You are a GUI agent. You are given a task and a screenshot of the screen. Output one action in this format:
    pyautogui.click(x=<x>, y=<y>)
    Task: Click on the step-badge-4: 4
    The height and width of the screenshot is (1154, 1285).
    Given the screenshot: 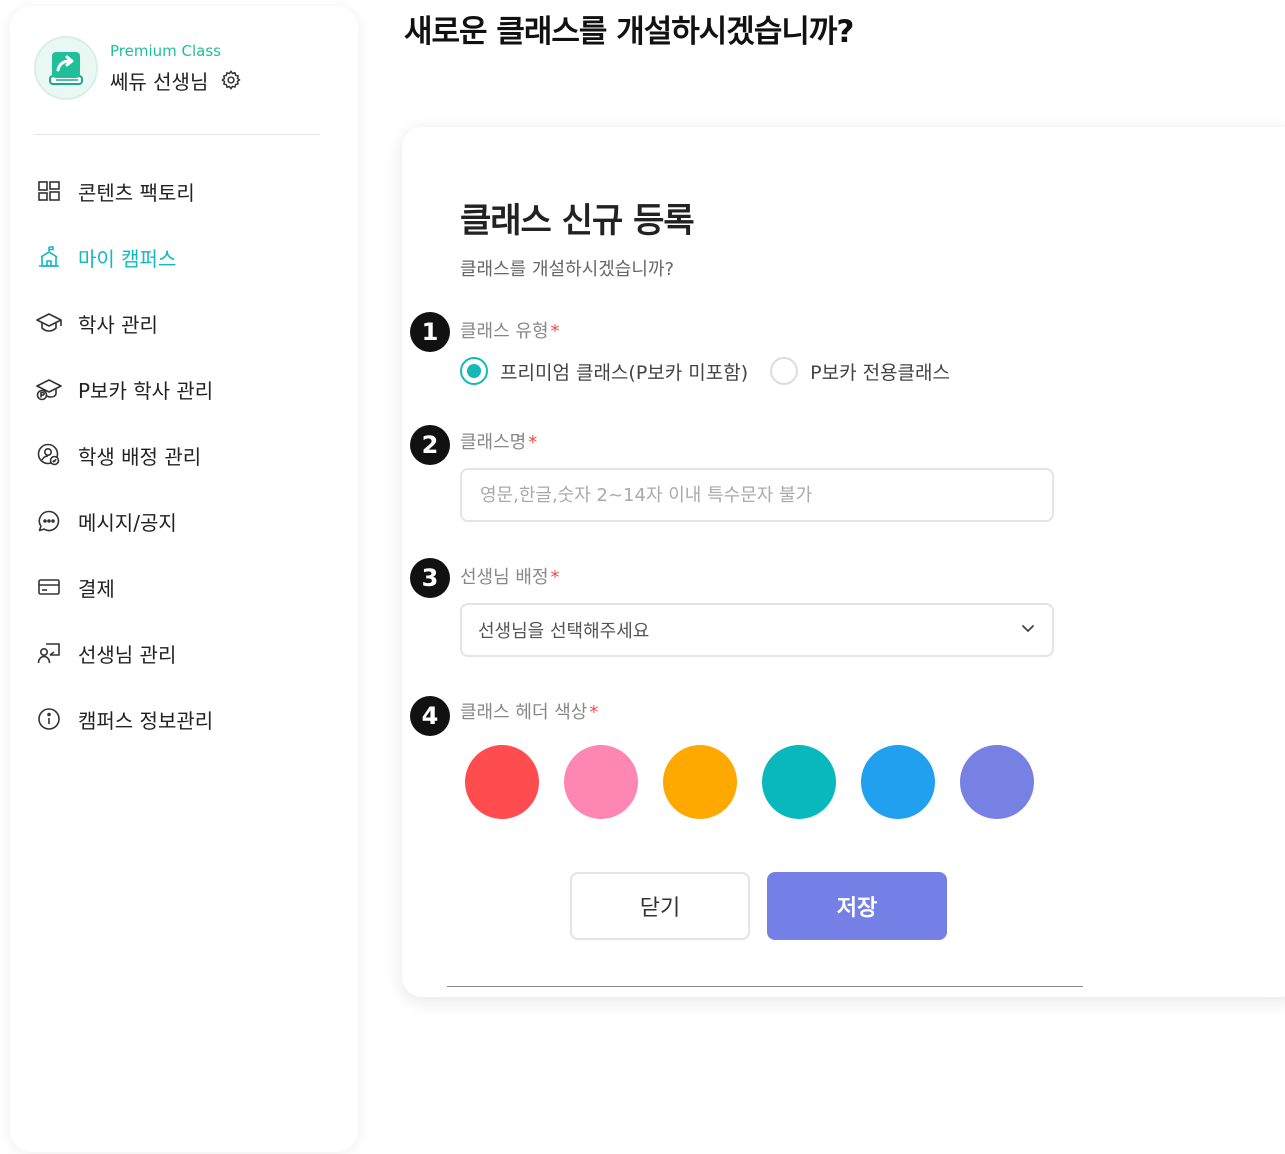 What is the action you would take?
    pyautogui.click(x=430, y=716)
    